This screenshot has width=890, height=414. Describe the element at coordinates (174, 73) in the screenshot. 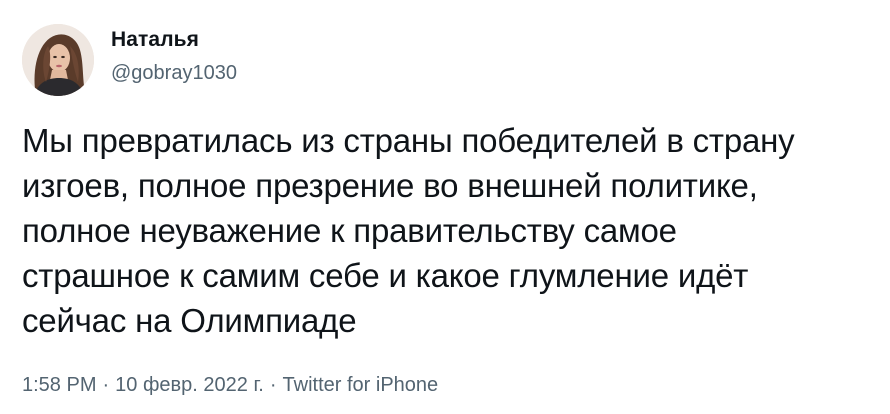

I see `author-handle: @gobray1030` at that location.